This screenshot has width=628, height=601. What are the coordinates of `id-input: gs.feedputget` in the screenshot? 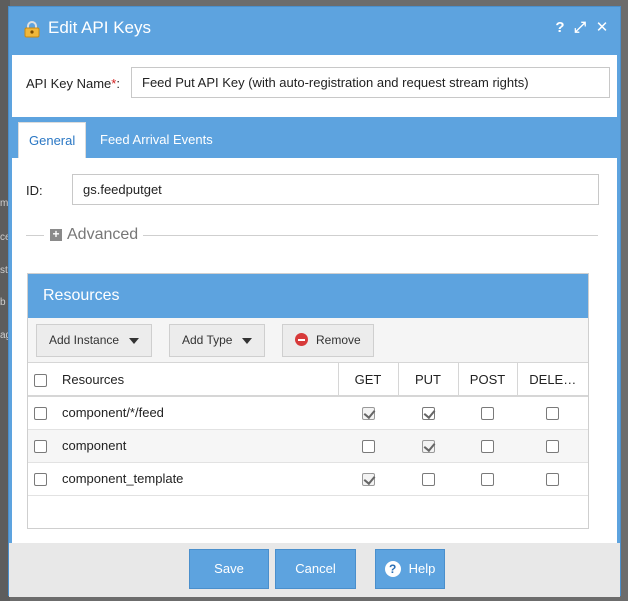 It's located at (335, 189).